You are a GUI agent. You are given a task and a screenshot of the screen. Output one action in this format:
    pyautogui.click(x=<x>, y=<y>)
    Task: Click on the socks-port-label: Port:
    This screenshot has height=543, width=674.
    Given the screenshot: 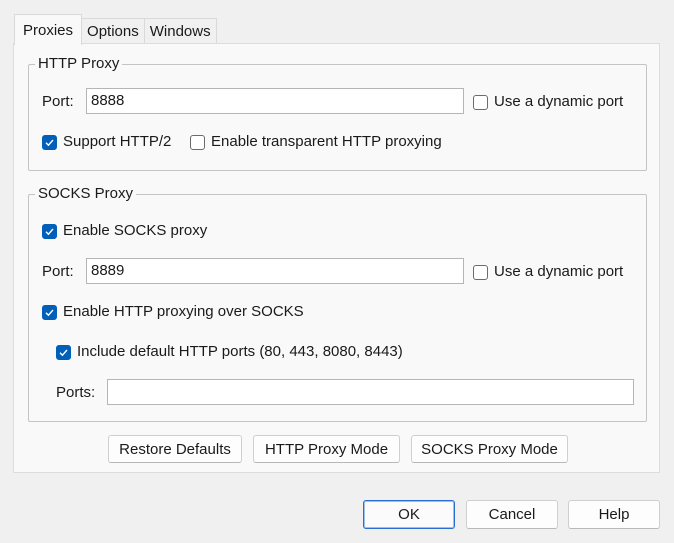 What is the action you would take?
    pyautogui.click(x=58, y=271)
    